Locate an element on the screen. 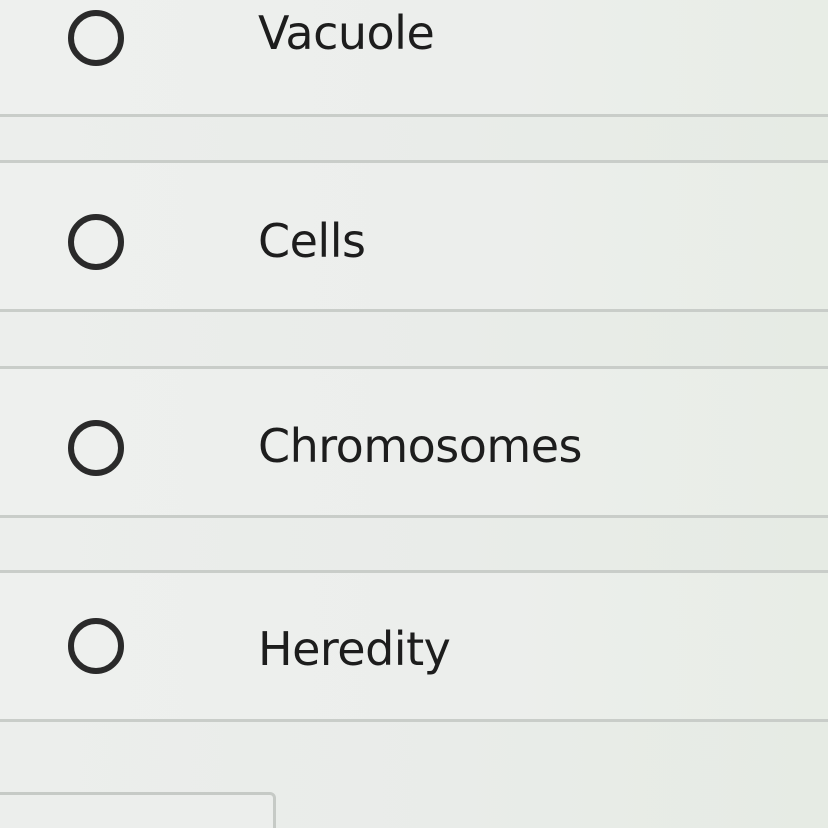 The width and height of the screenshot is (828, 828). radio-button-vacuole is located at coordinates (96, 38).